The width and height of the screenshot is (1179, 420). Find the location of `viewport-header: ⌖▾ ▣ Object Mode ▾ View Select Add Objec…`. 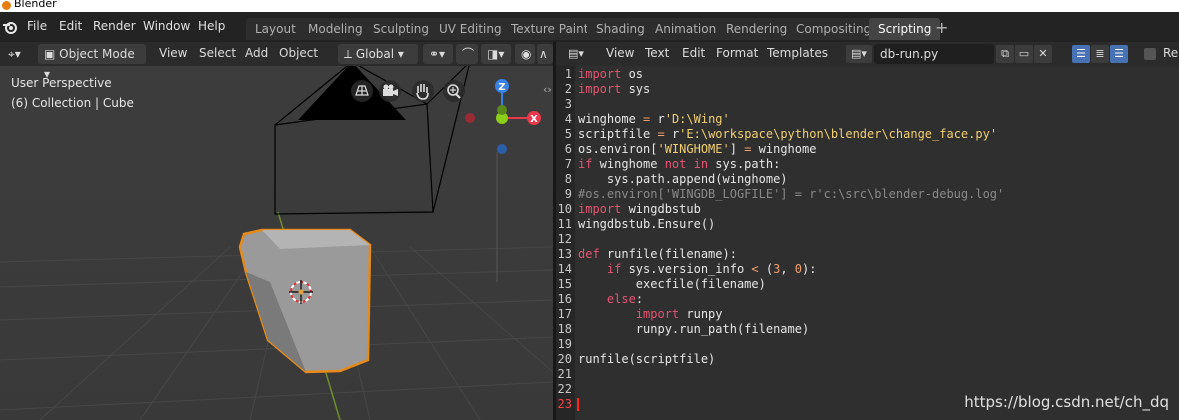

viewport-header: ⌖▾ ▣ Object Mode ▾ View Select Add Objec… is located at coordinates (276, 61).